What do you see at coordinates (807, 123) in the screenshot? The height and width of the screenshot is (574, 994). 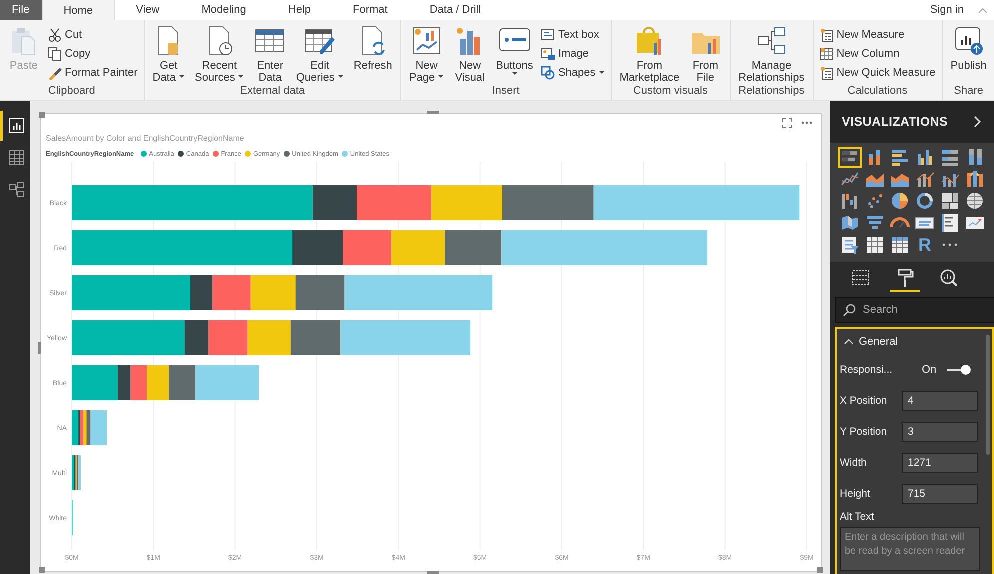 I see `more-options-icon` at bounding box center [807, 123].